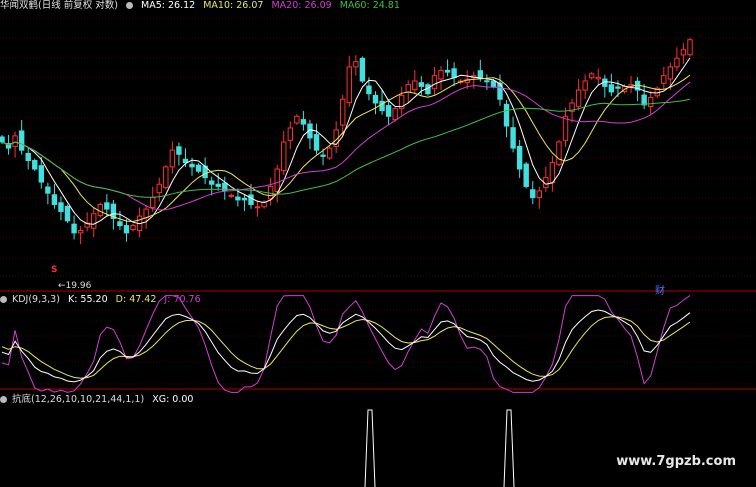  Describe the element at coordinates (369, 5) in the screenshot. I see `ma60-value: MA60: 24.81` at that location.